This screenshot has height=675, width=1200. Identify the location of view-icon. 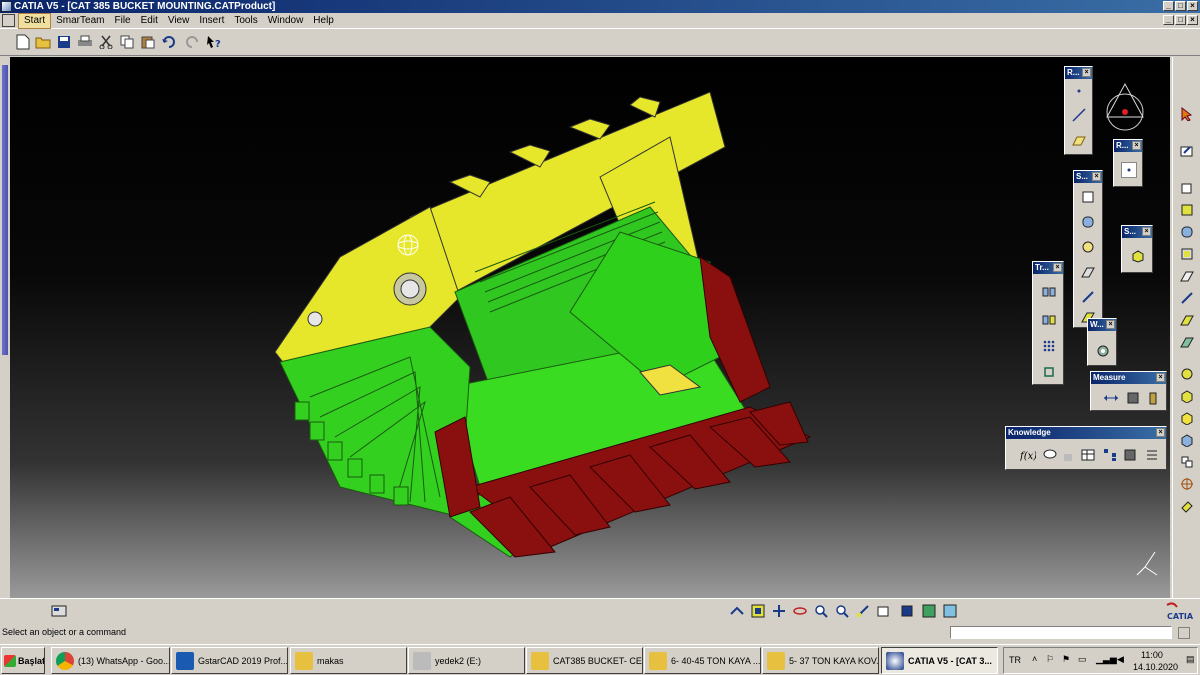
(884, 611).